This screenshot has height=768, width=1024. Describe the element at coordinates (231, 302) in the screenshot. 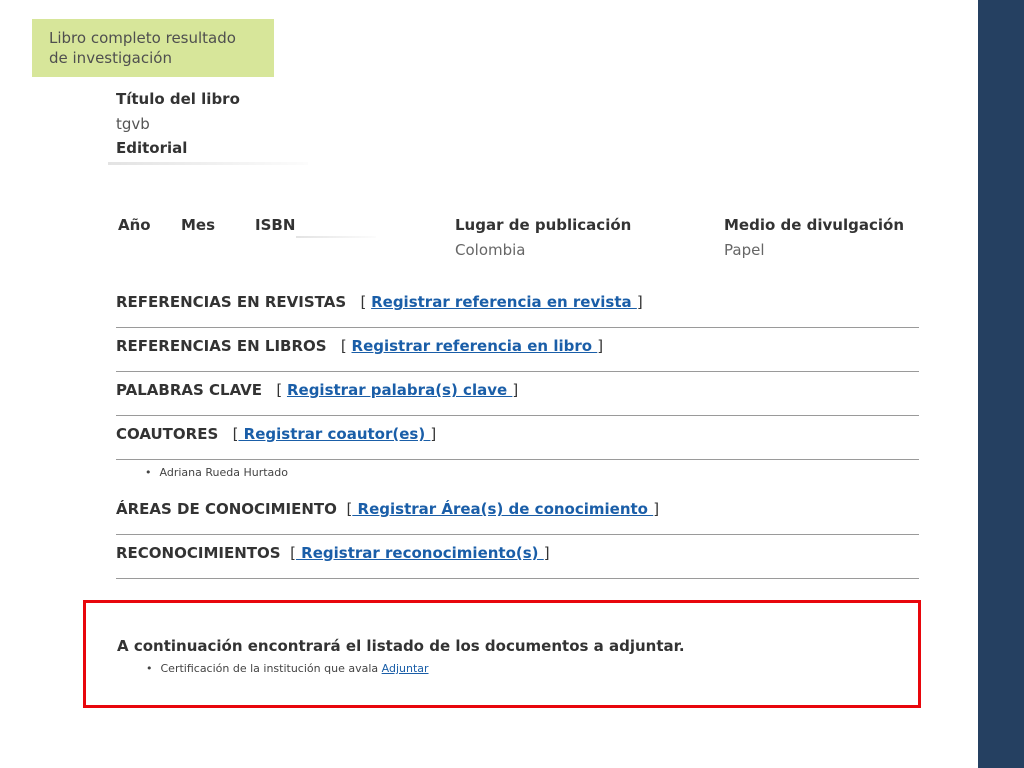

I see `section-title: REFERENCIAS EN REVISTAS` at that location.